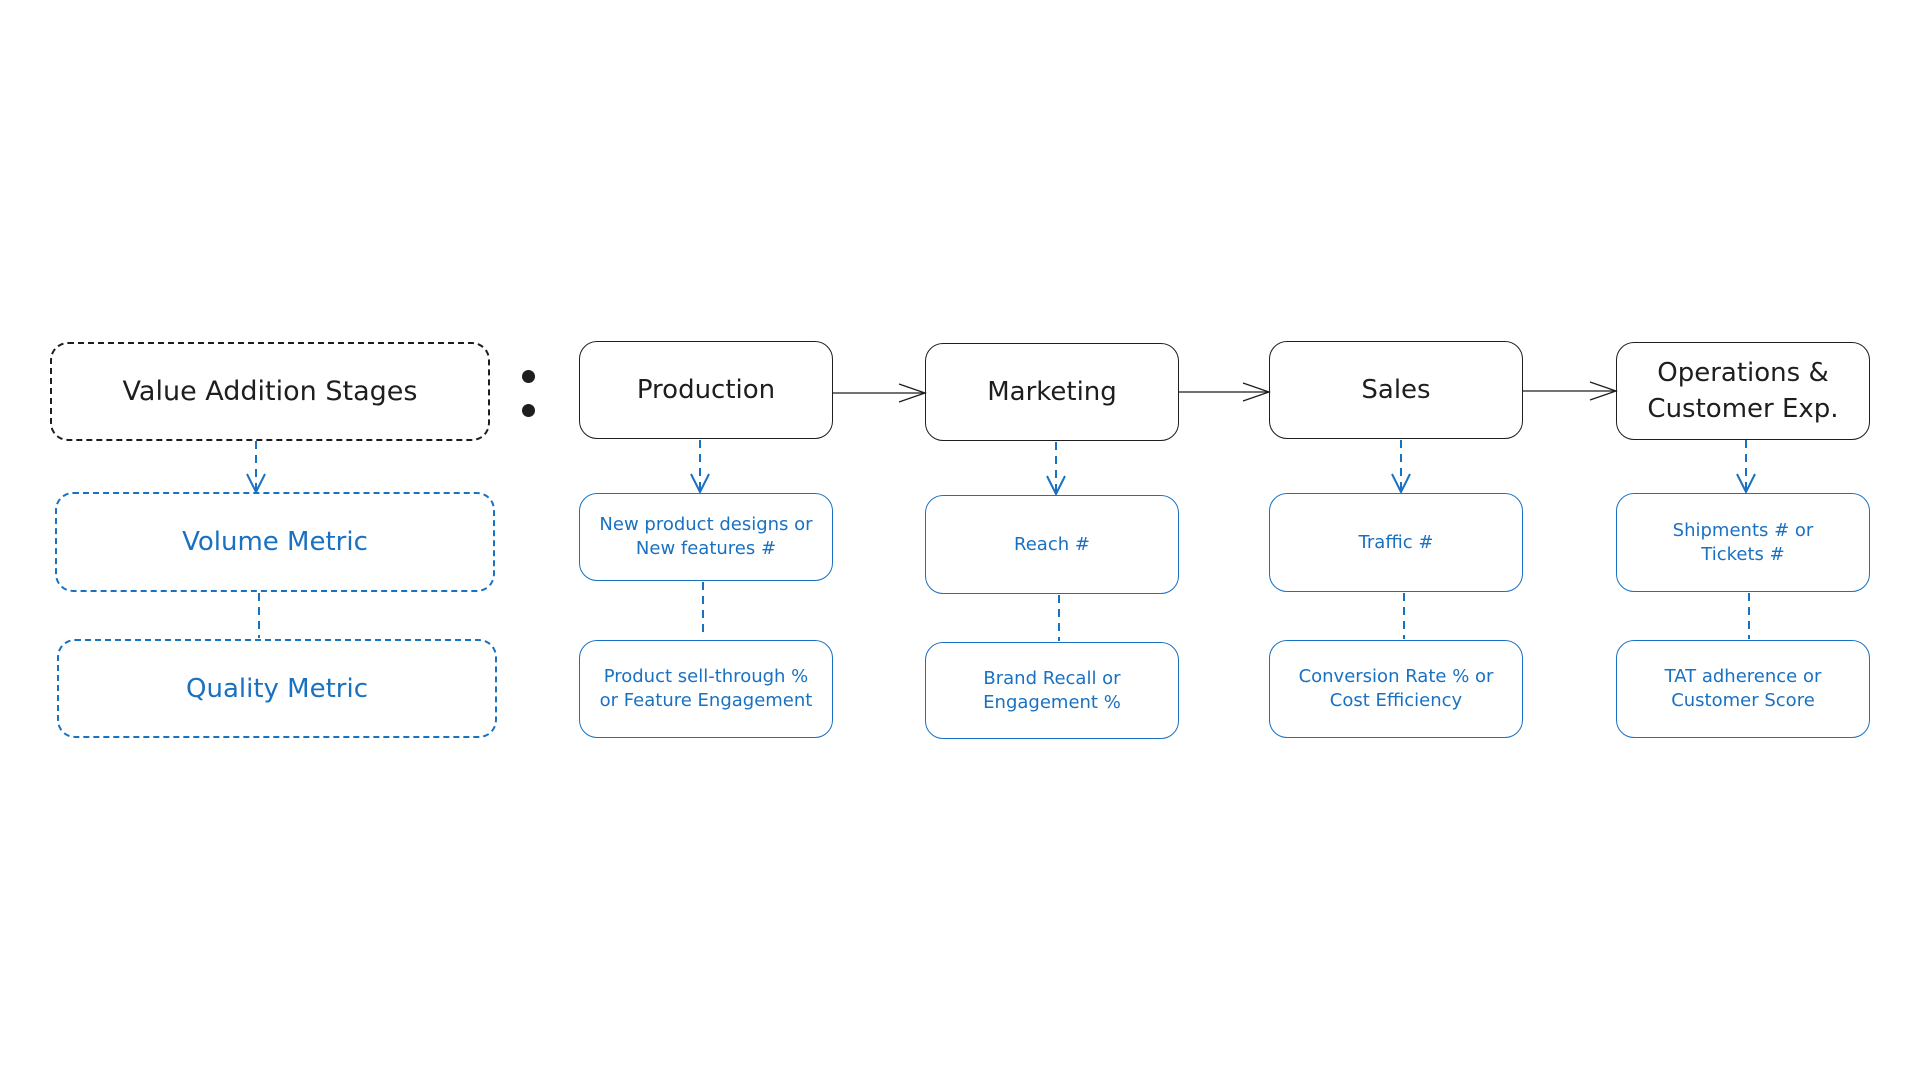 Image resolution: width=1920 pixels, height=1080 pixels. I want to click on legend-quality-label: Quality Metric, so click(277, 688).